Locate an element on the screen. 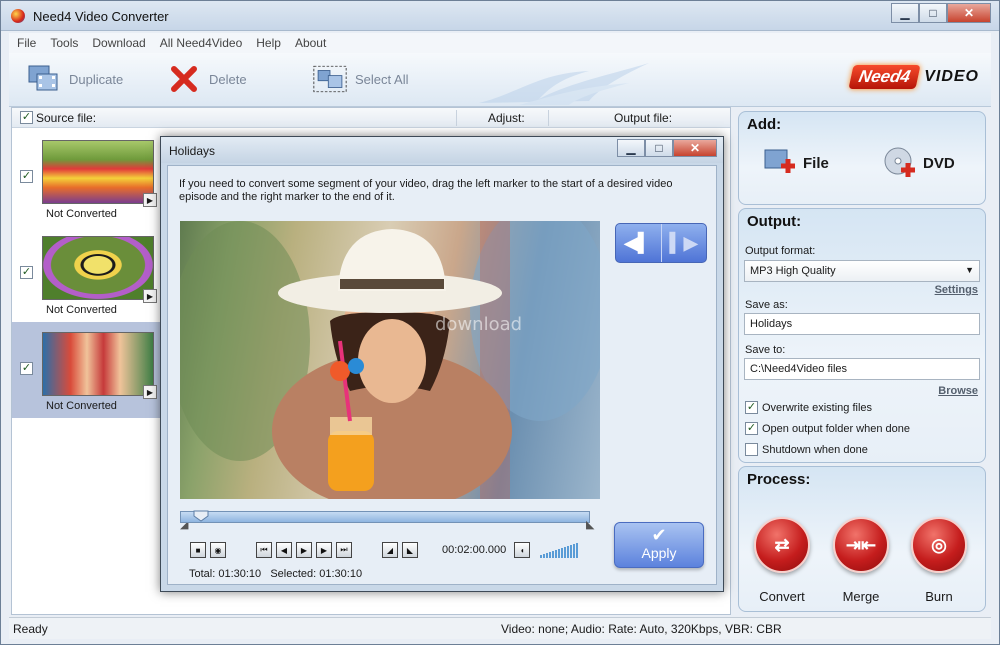 The width and height of the screenshot is (1000, 645). start-marker-icon: ◀▍ is located at coordinates (638, 242).